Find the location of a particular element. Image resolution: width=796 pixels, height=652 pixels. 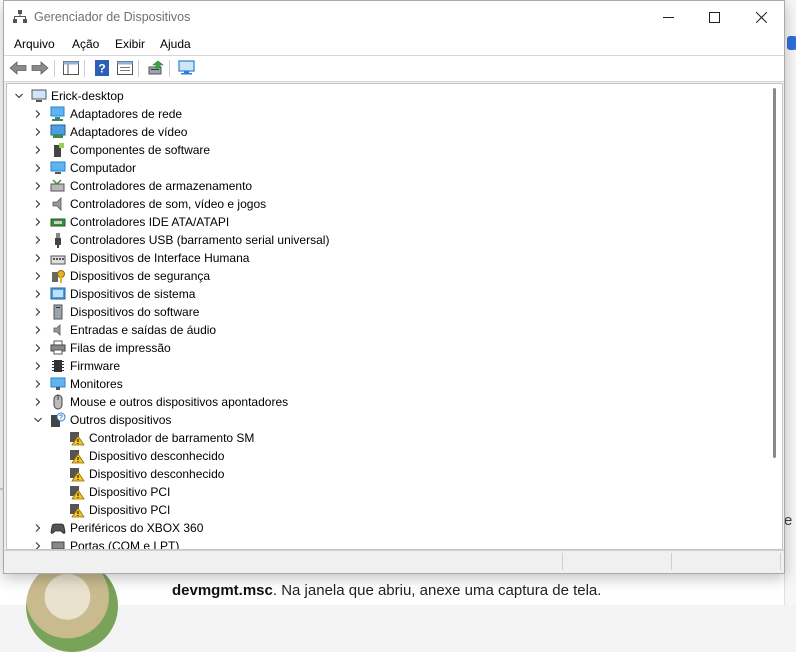

scrollbar-thumb is located at coordinates (774, 273).